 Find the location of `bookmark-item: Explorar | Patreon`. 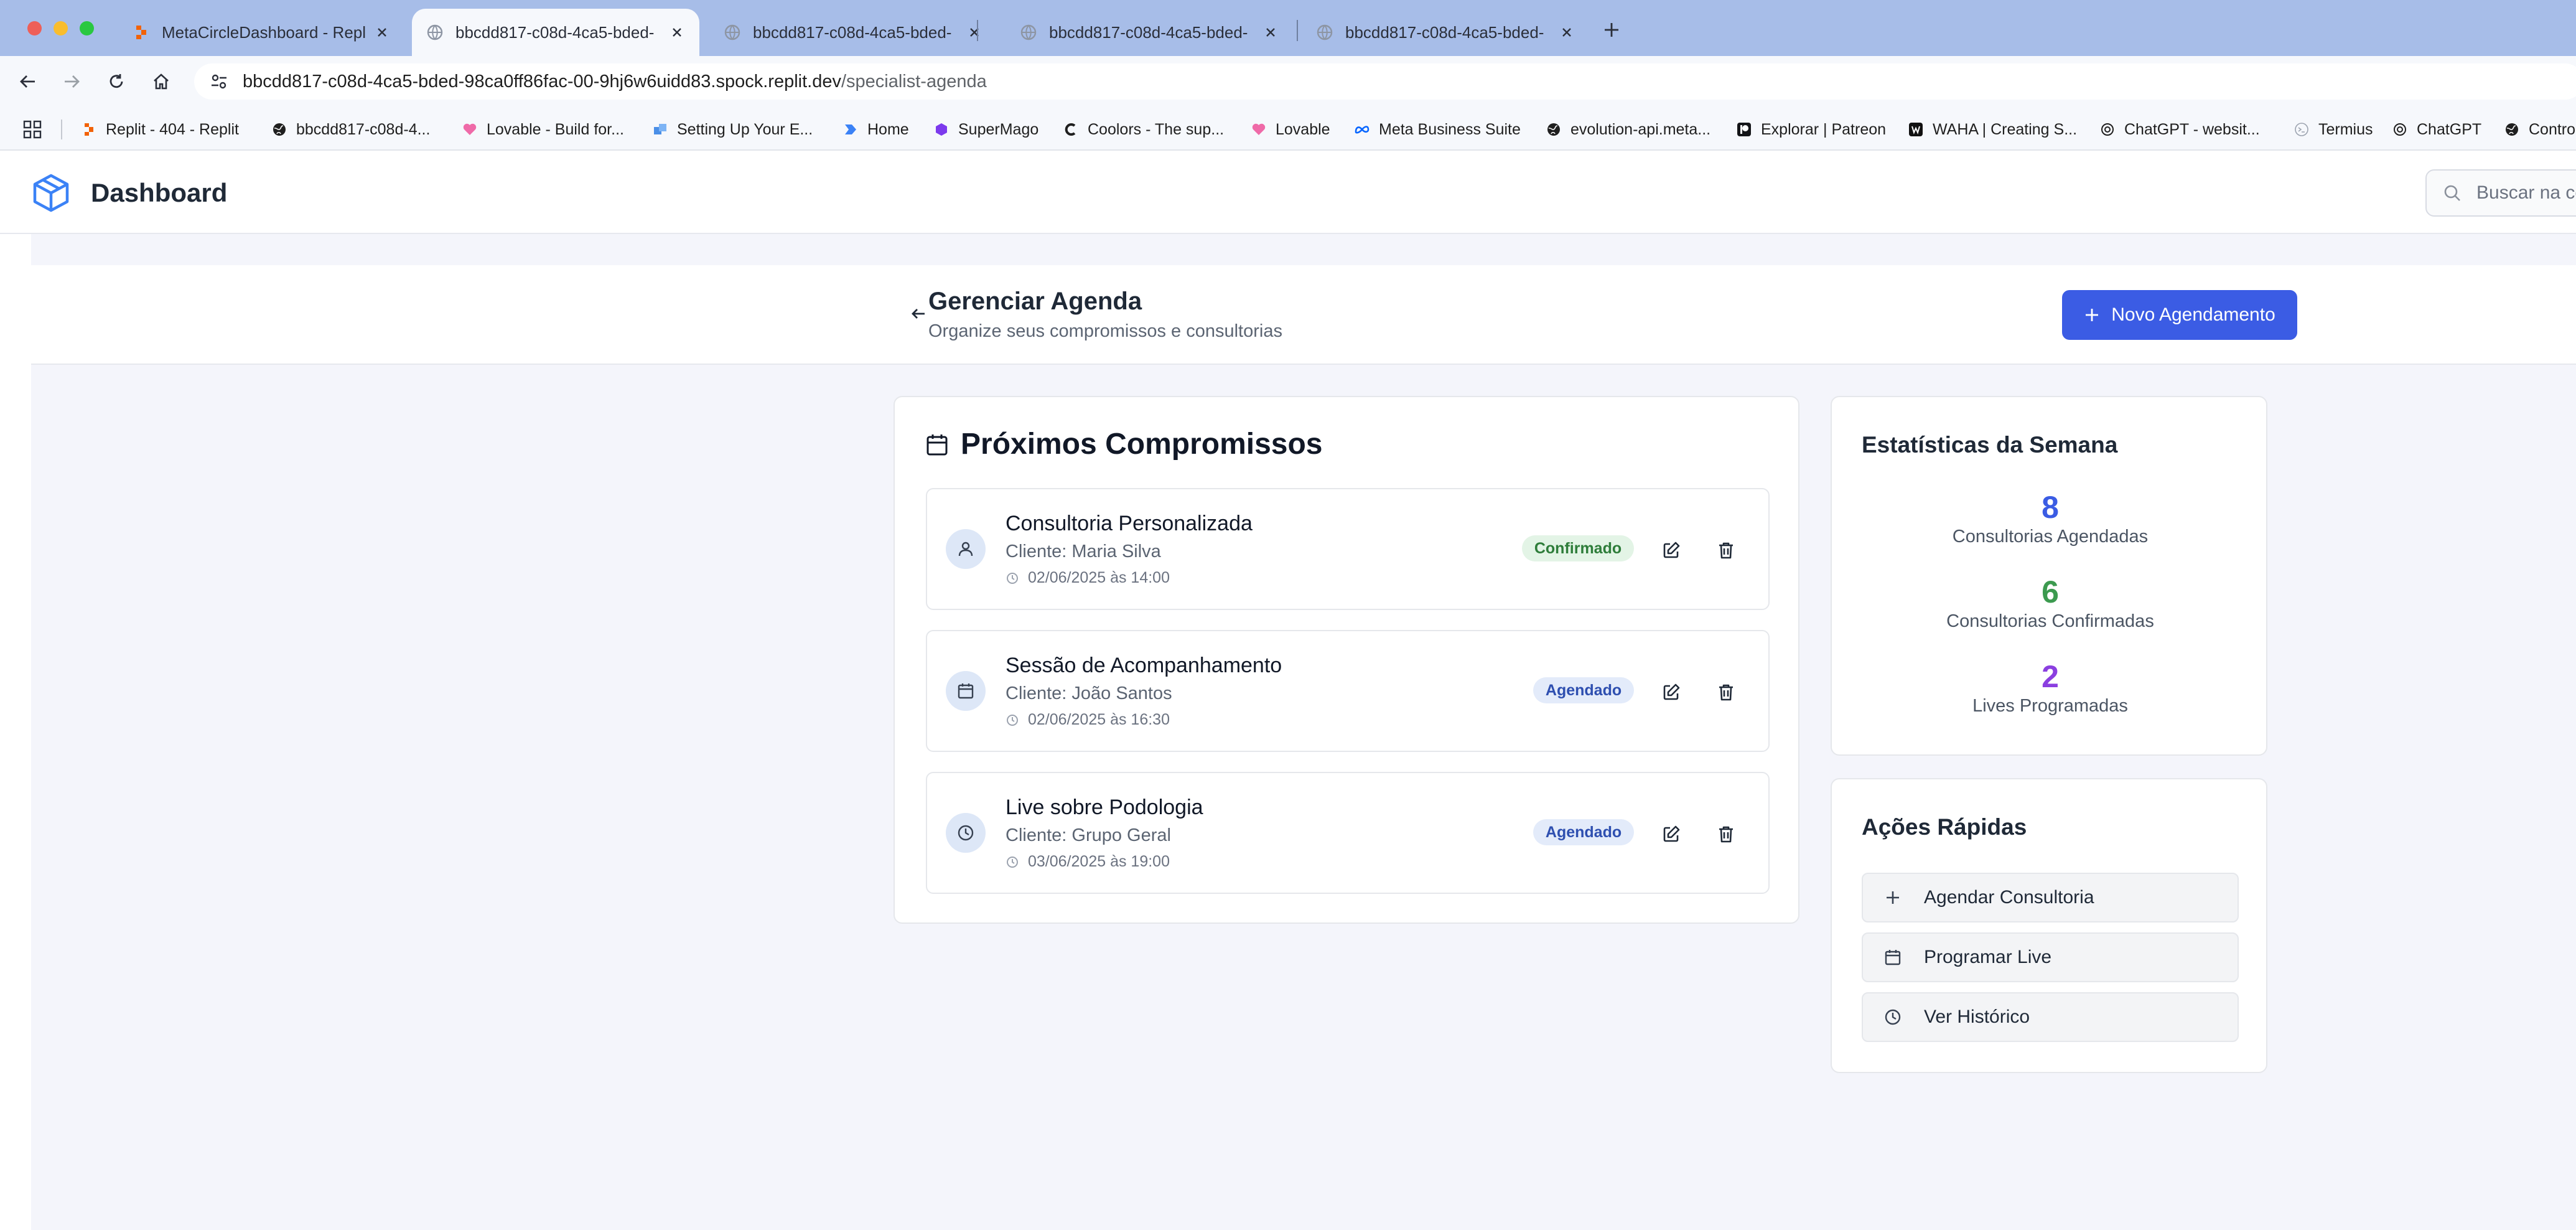

bookmark-item: Explorar | Patreon is located at coordinates (1811, 129).